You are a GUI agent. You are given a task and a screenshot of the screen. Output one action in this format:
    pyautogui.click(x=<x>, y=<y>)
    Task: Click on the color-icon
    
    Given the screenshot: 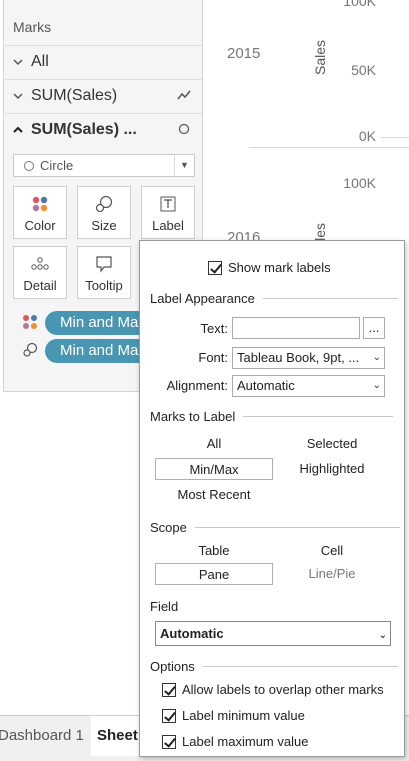 What is the action you would take?
    pyautogui.click(x=40, y=201)
    